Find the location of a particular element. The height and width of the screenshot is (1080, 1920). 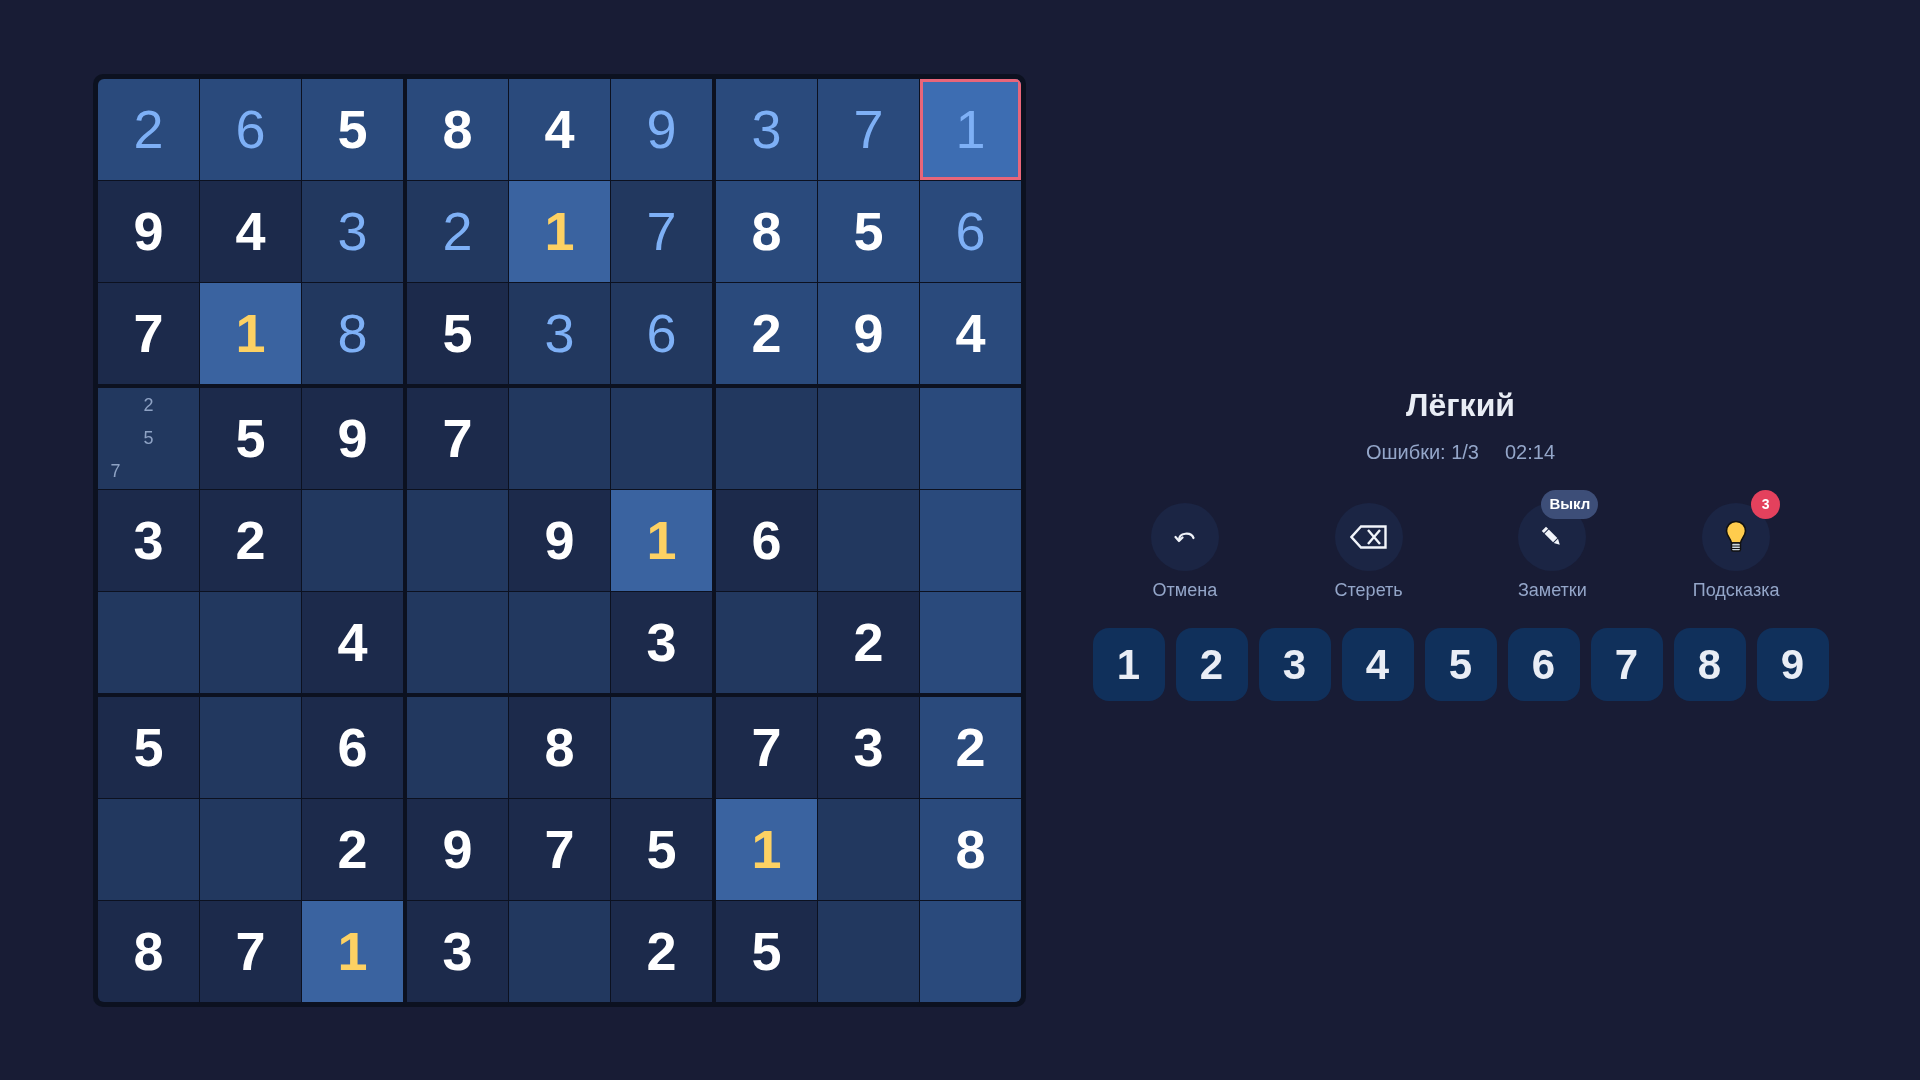

number-key: 5 is located at coordinates (1460, 664).